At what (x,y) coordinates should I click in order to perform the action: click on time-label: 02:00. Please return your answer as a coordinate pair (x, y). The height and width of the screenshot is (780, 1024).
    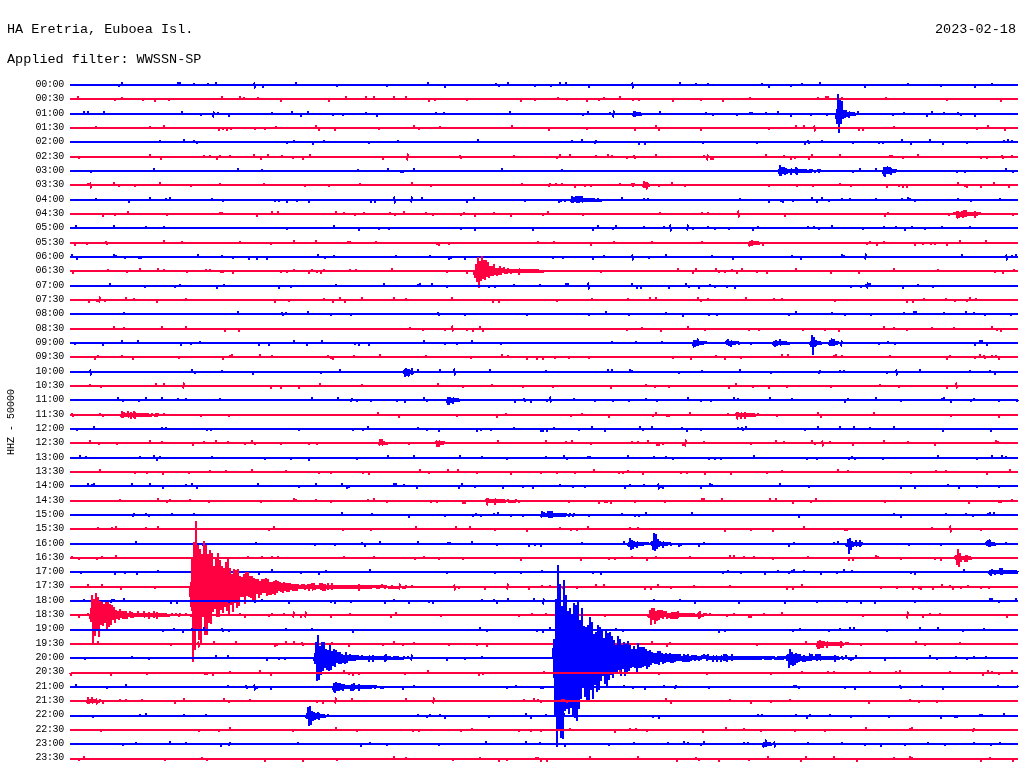
    Looking at the image, I should click on (49, 142).